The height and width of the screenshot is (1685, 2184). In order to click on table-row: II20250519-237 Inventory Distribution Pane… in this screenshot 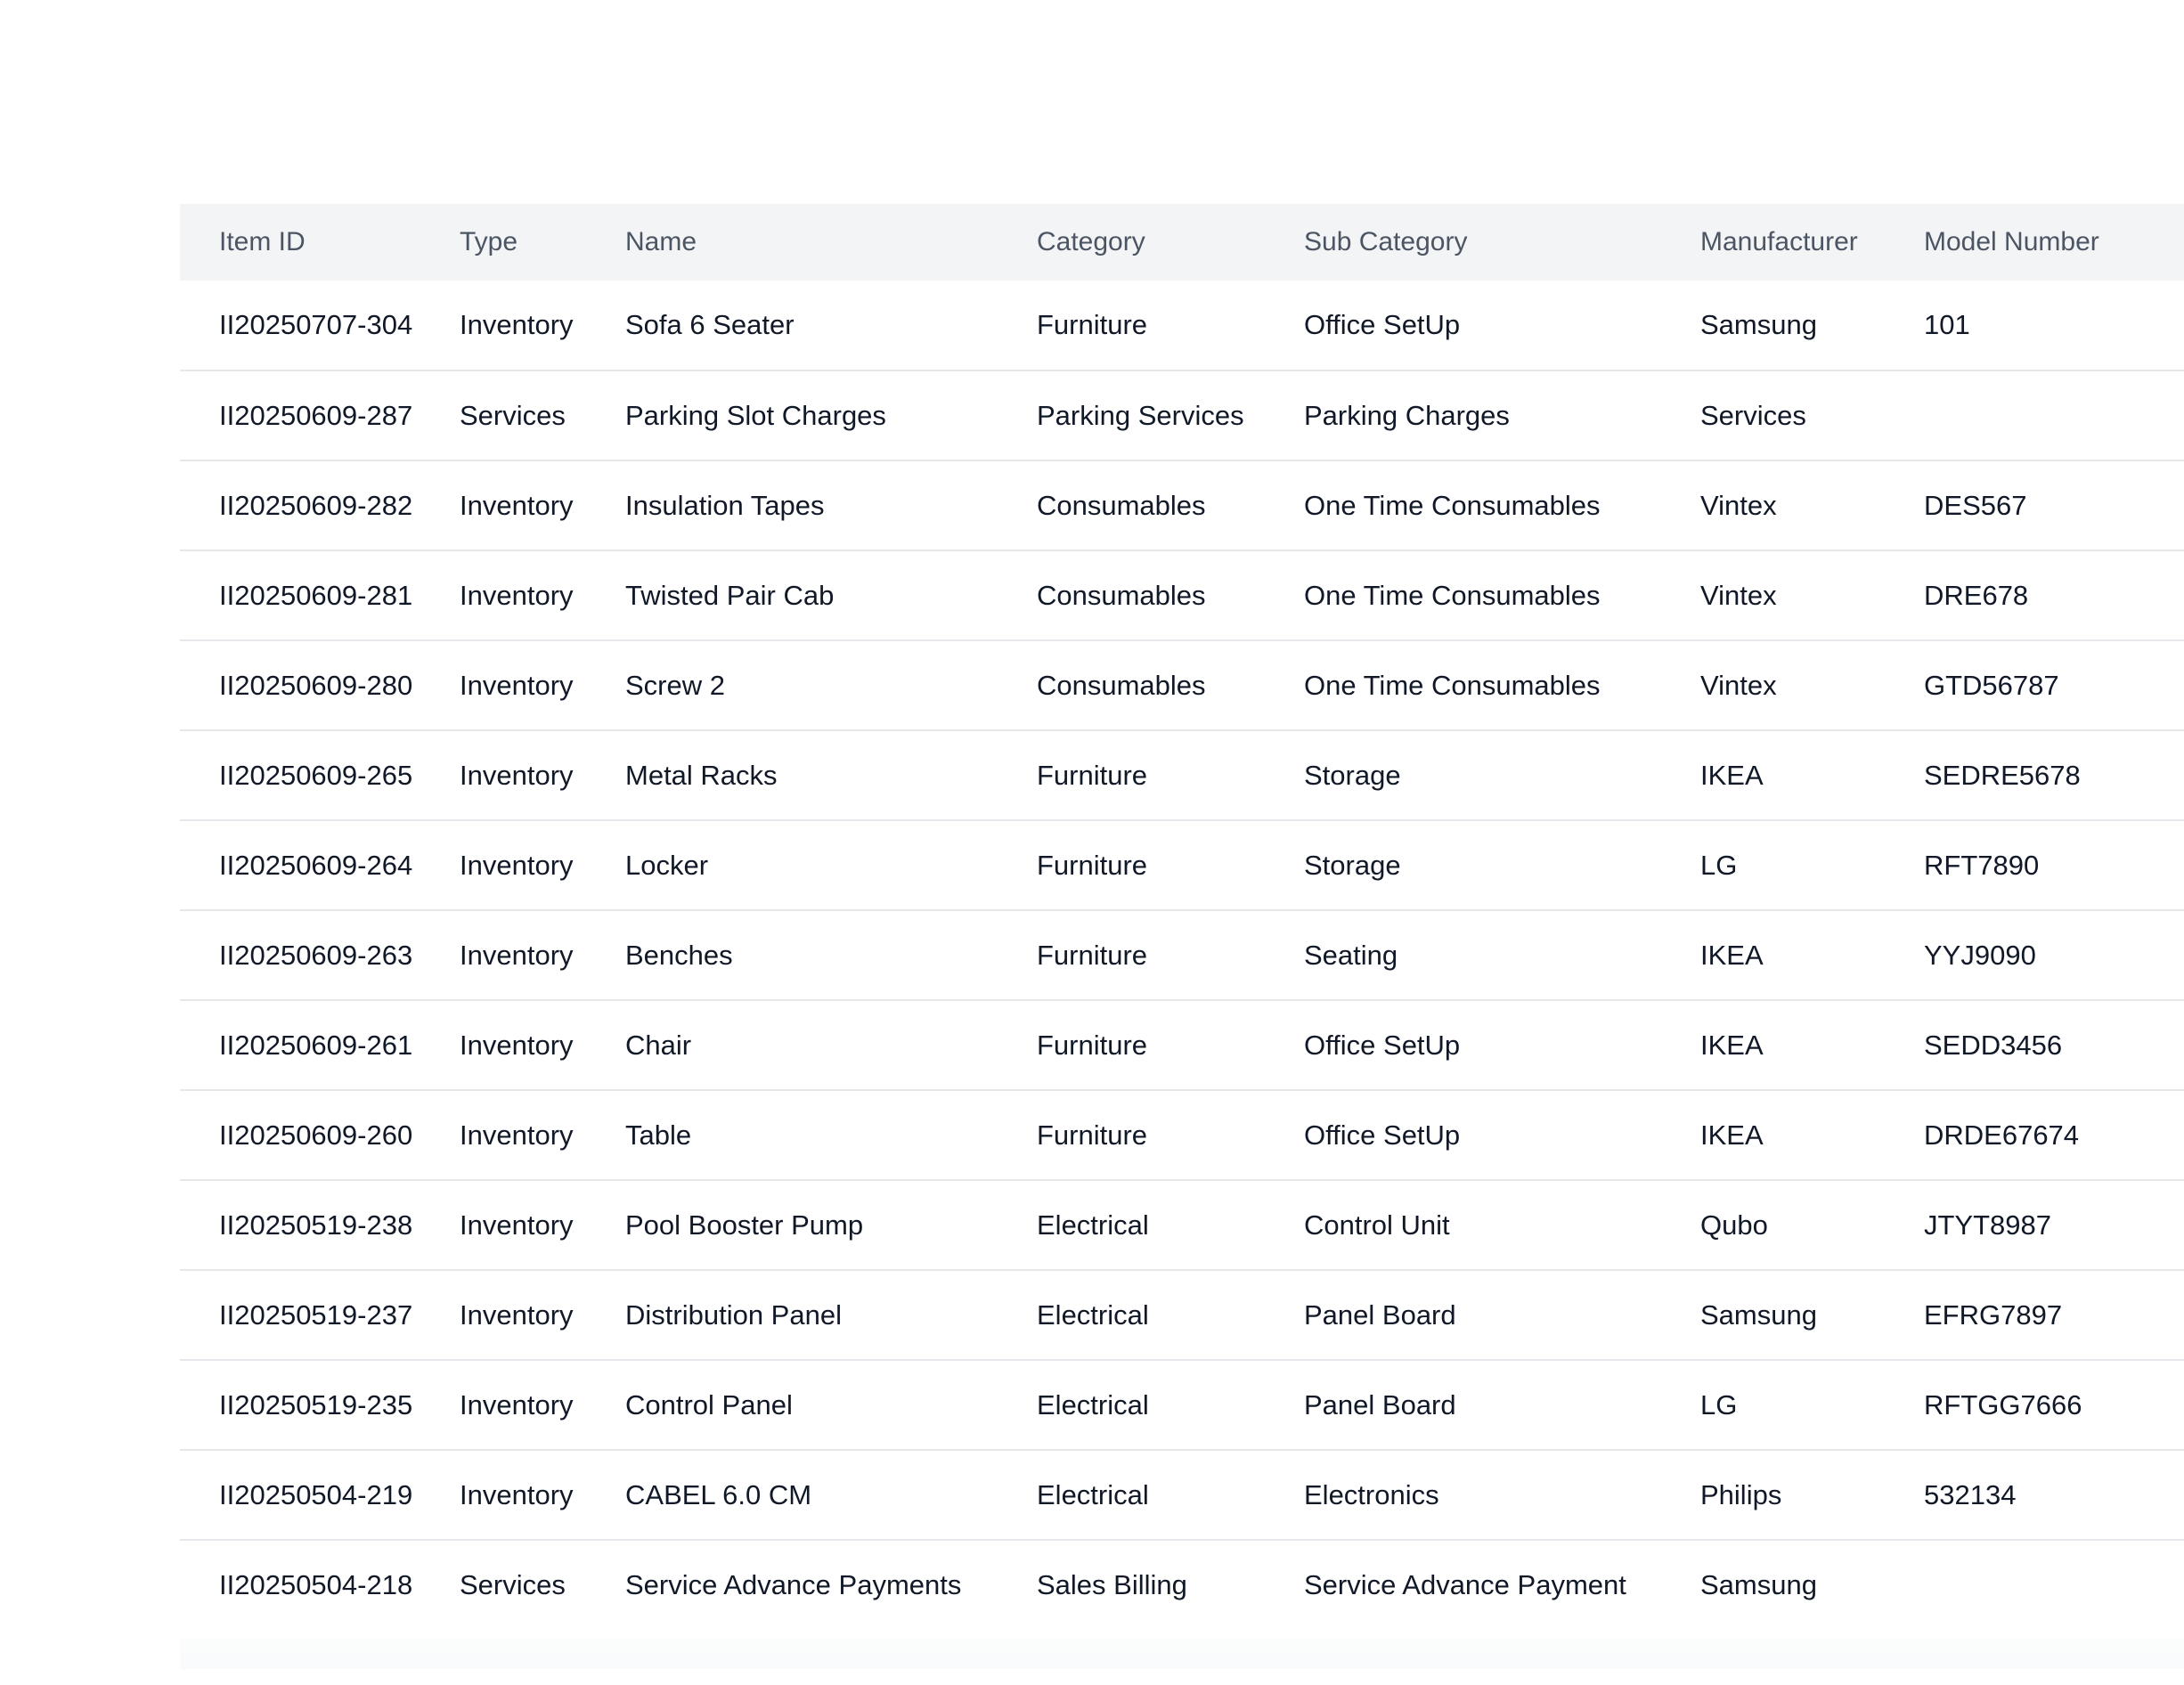, I will do `click(1182, 1315)`.